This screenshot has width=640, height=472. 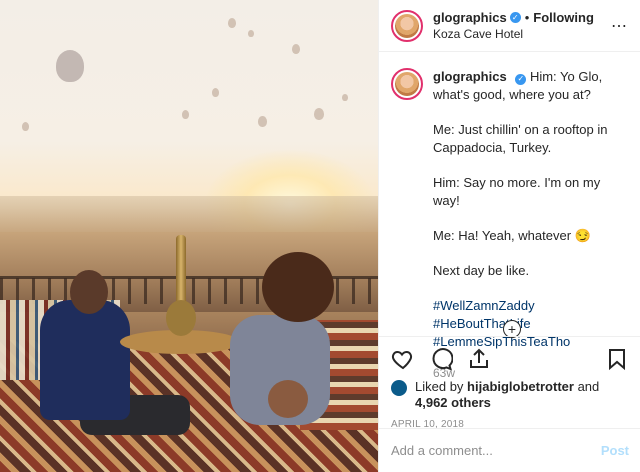 What do you see at coordinates (531, 306) in the screenshot?
I see `hashtag-link: #WellZamnZaddy` at bounding box center [531, 306].